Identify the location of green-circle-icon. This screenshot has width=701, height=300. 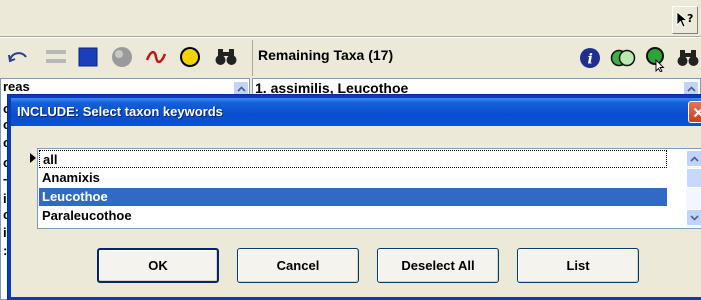
(655, 58).